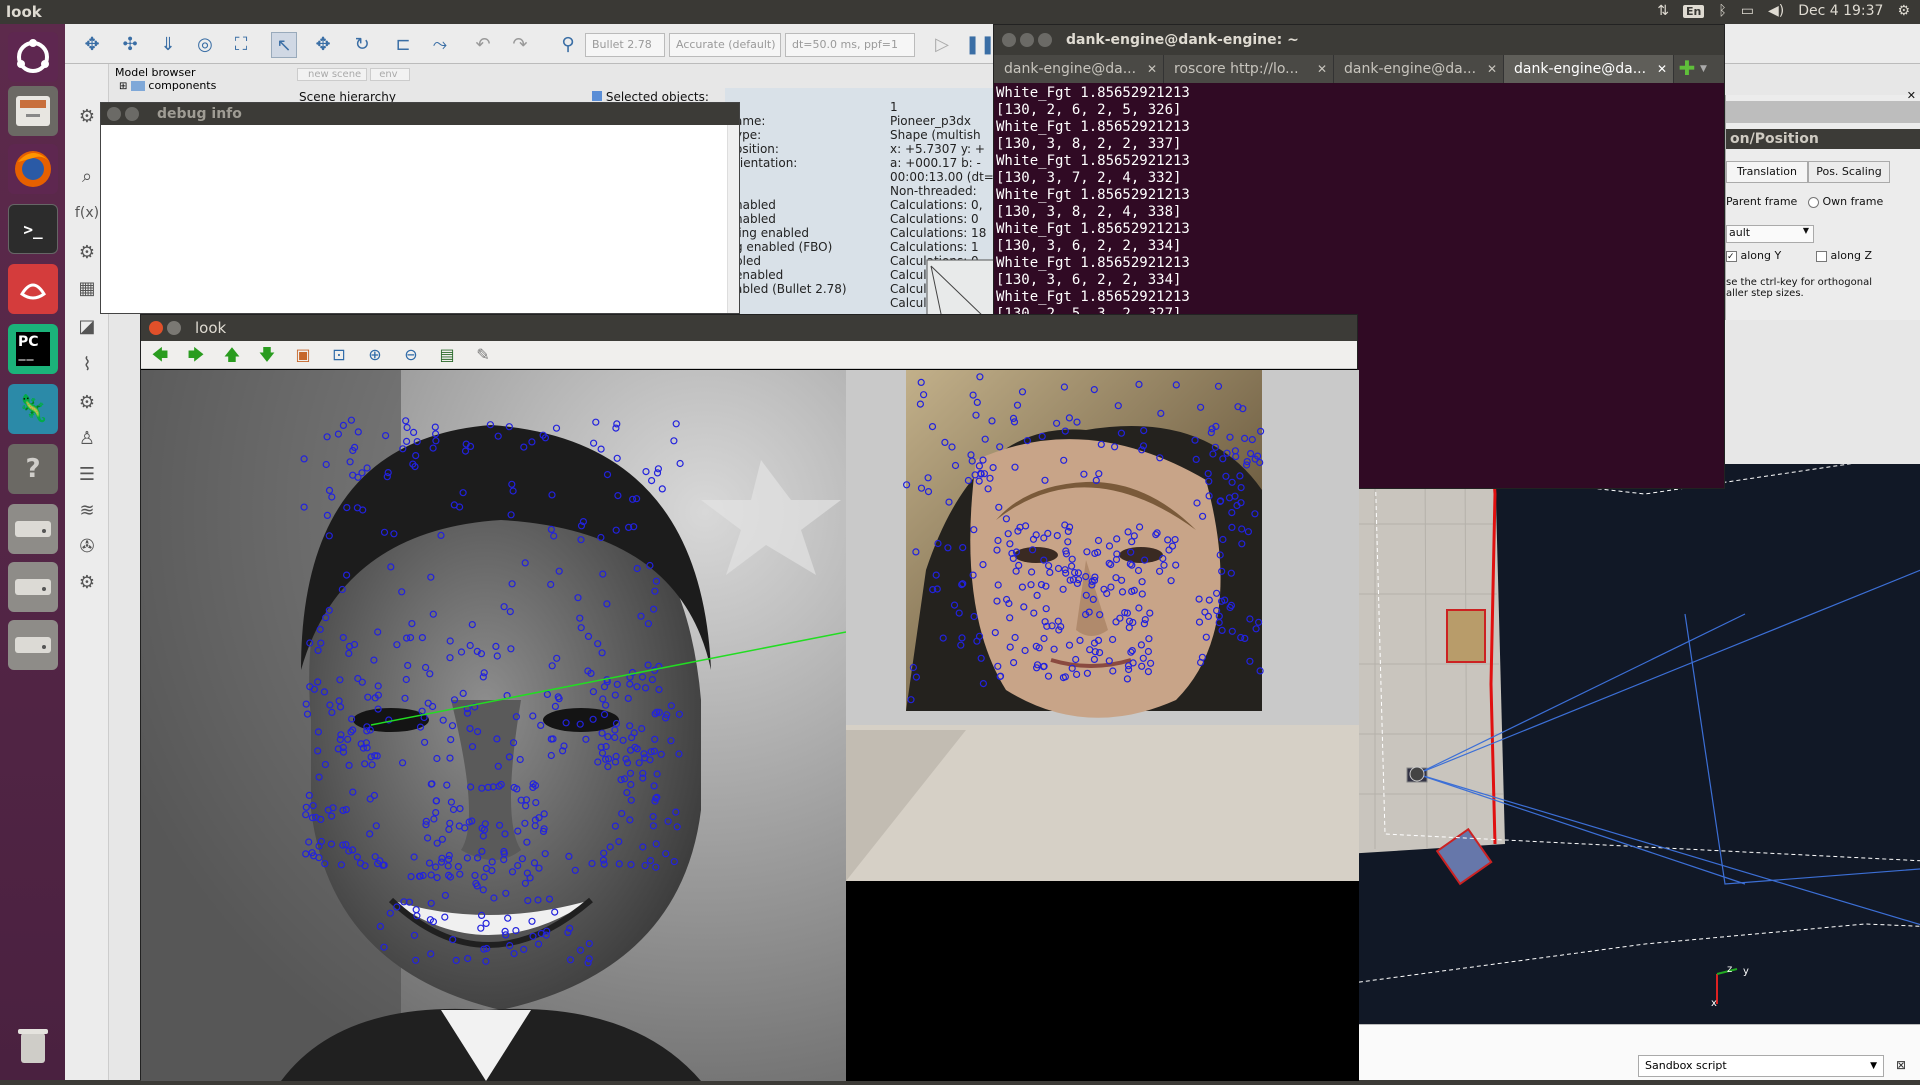  Describe the element at coordinates (168, 45) in the screenshot. I see `shift-camera-icon: ⇓` at that location.